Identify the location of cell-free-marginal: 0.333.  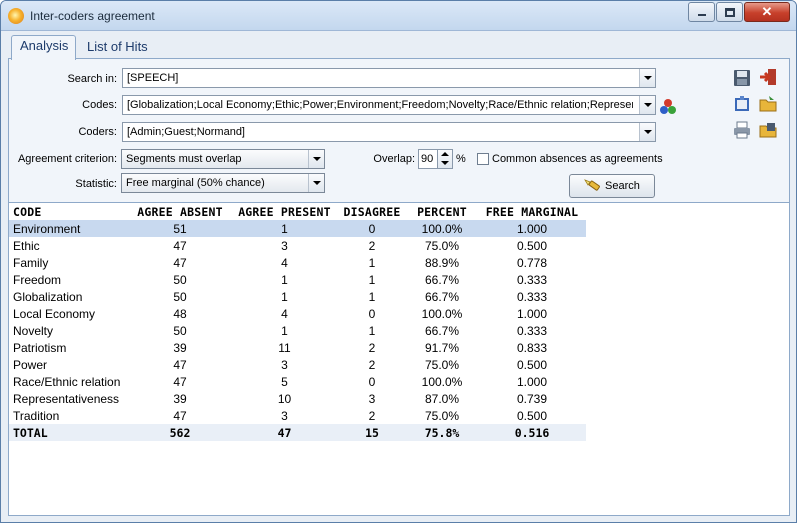
(532, 296).